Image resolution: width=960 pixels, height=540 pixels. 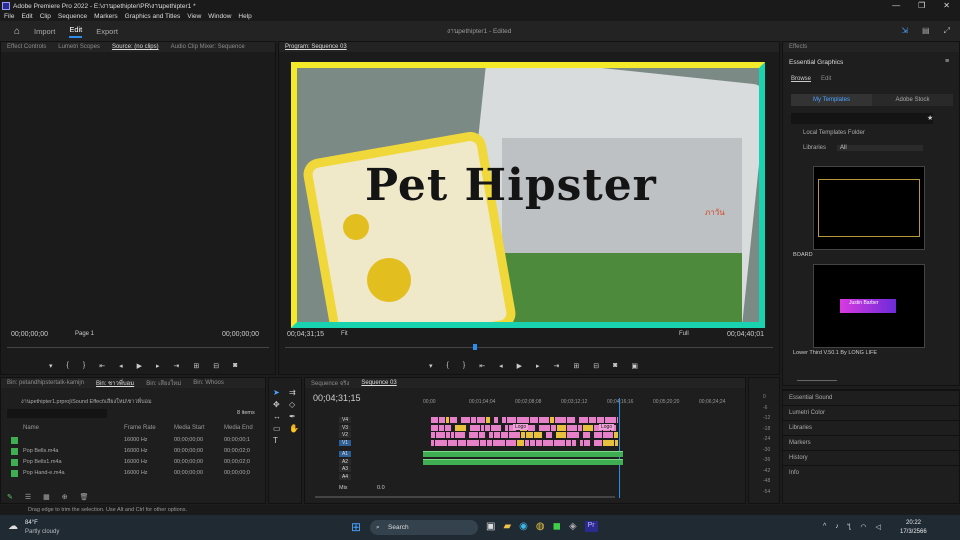 What do you see at coordinates (946, 5) in the screenshot?
I see `close-icon: ✕` at bounding box center [946, 5].